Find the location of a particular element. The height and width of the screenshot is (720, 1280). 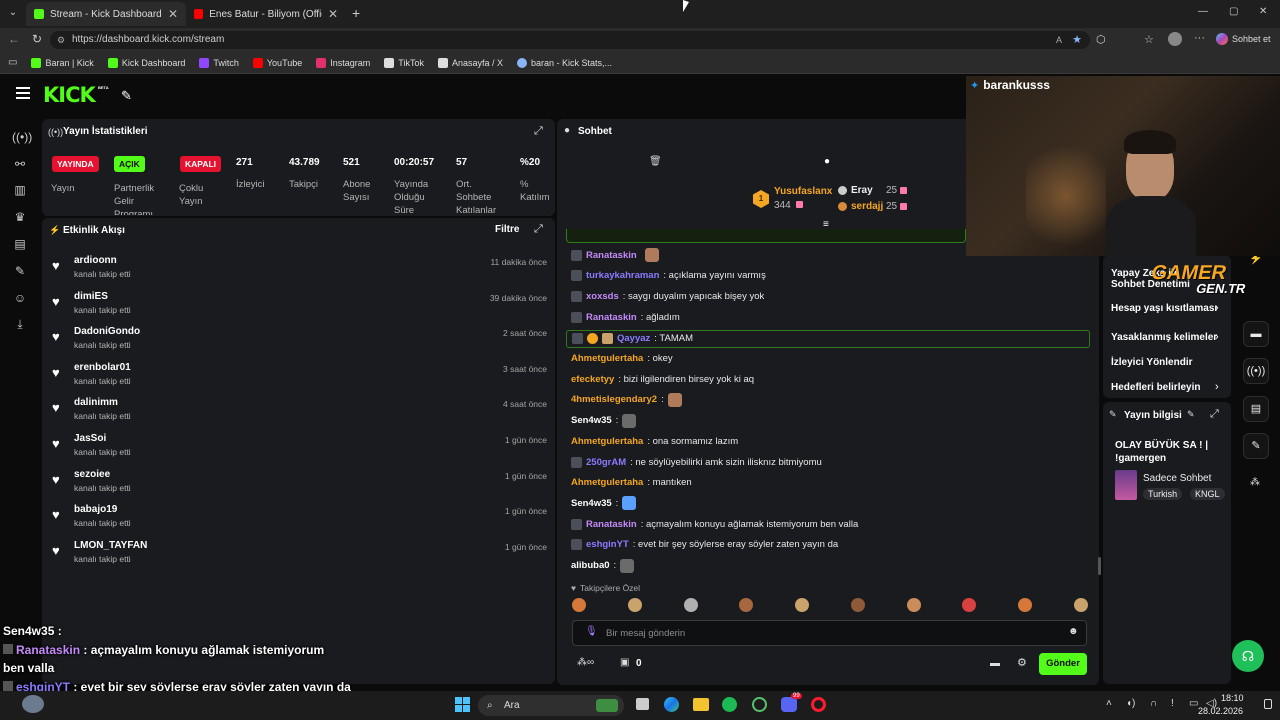

follower-name: babajo19 is located at coordinates (95, 509).